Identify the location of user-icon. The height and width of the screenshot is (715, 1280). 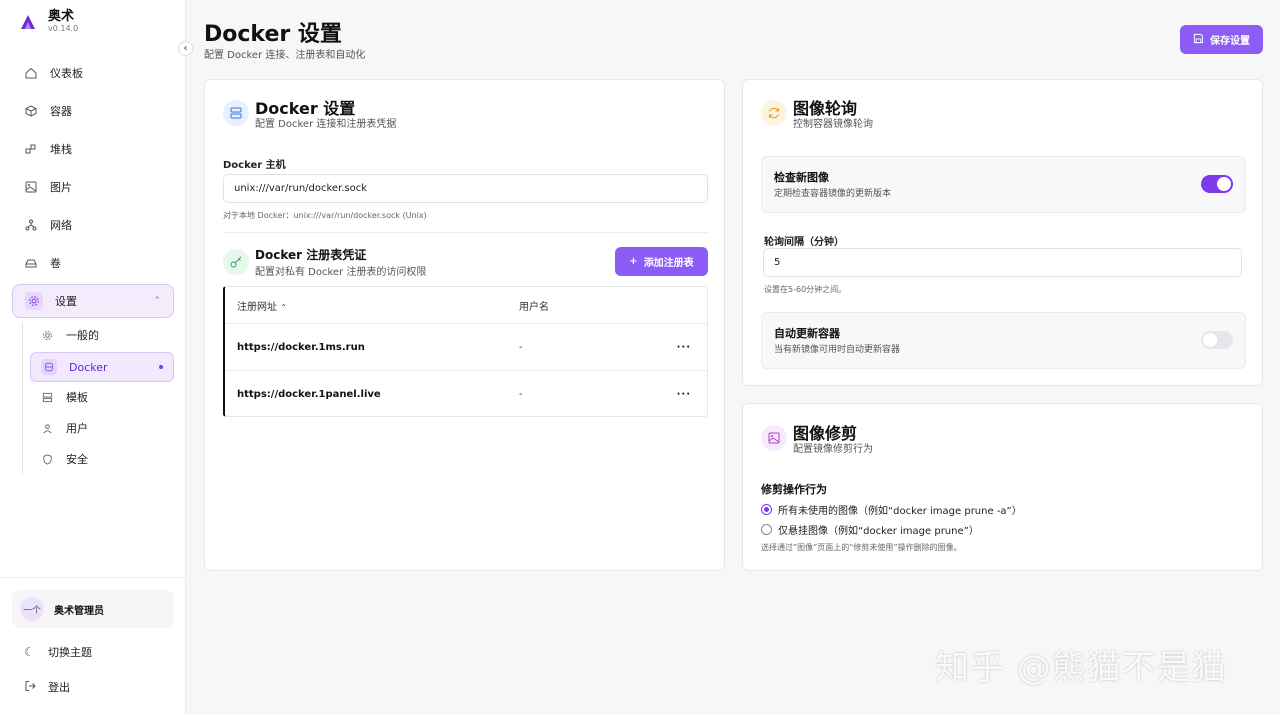
(47, 428).